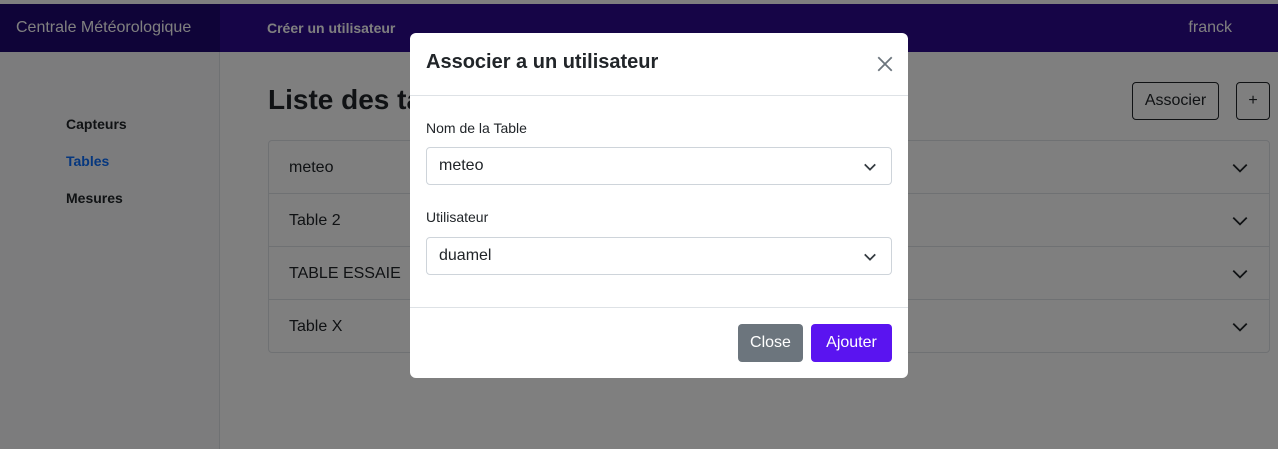 The width and height of the screenshot is (1278, 449). Describe the element at coordinates (457, 217) in the screenshot. I see `user-label: Utilisateur` at that location.